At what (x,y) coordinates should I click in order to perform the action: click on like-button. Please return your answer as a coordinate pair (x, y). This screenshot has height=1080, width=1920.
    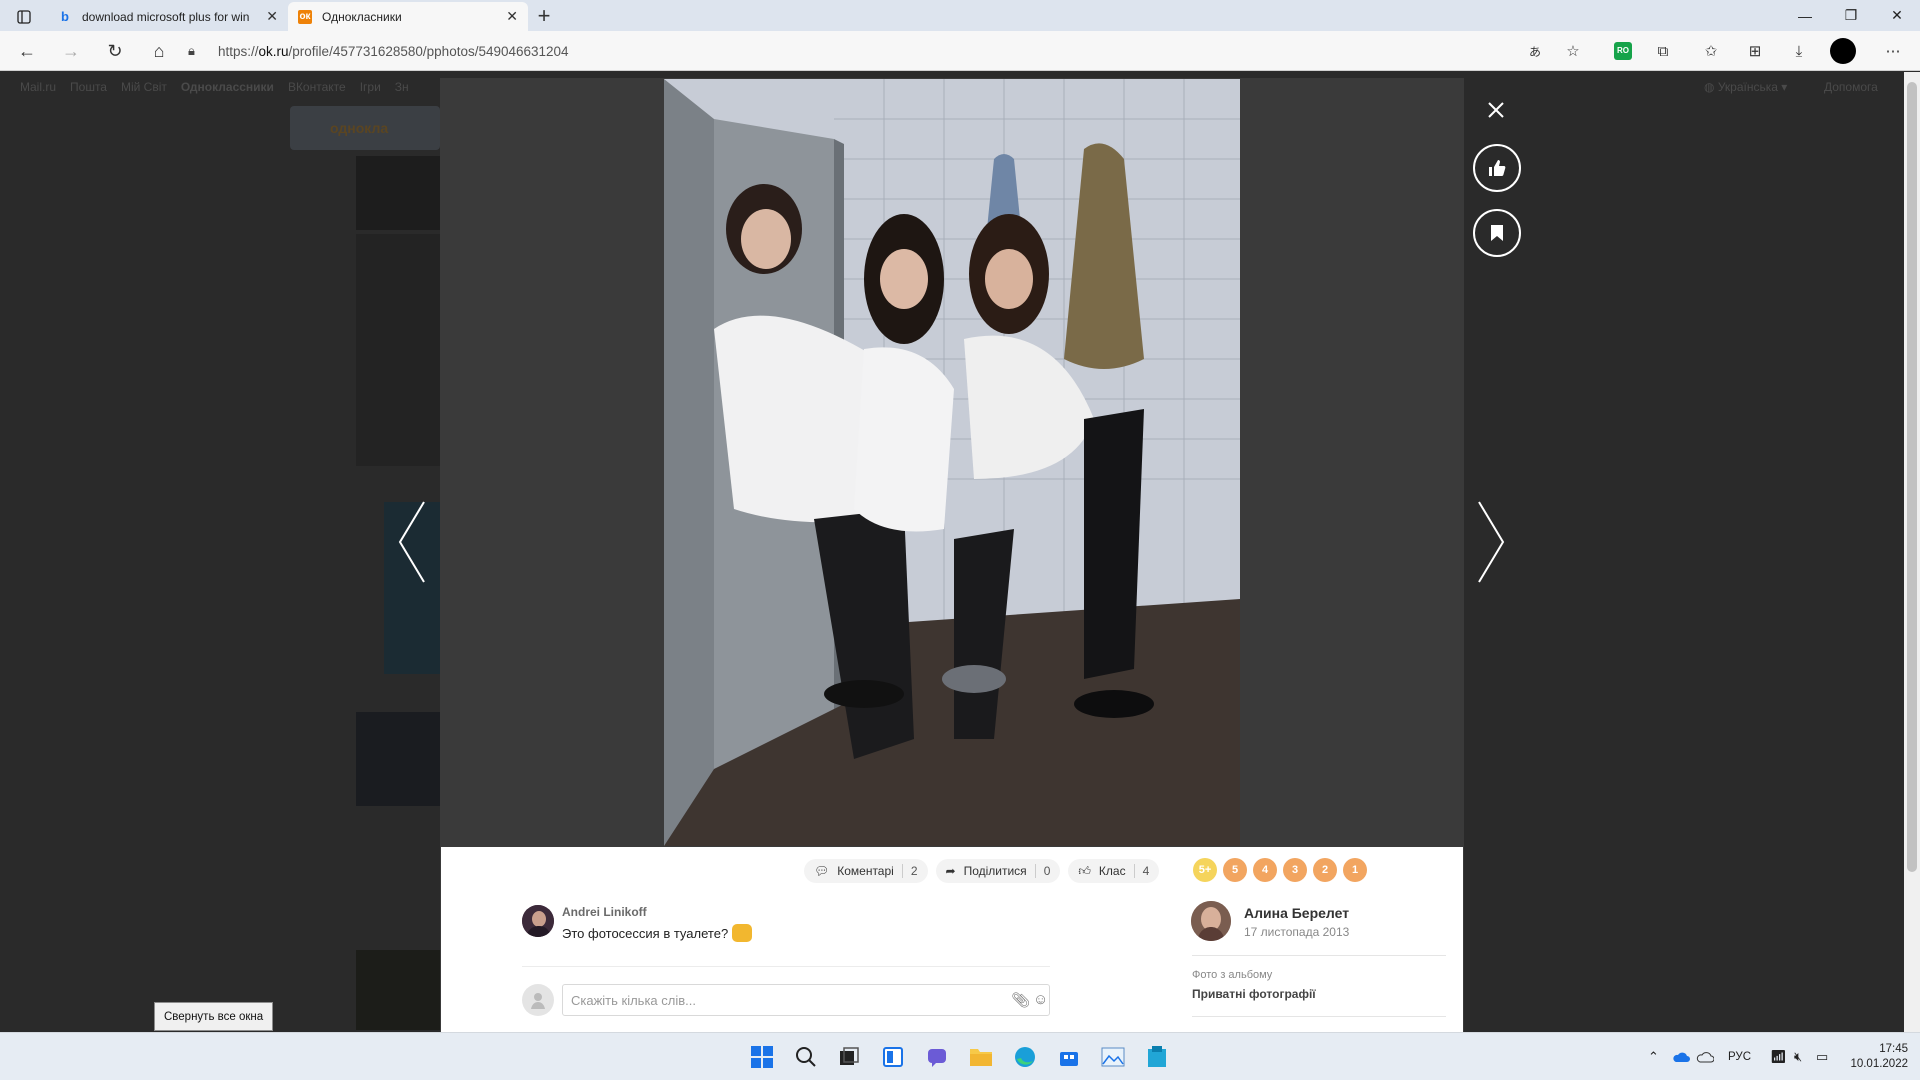
    Looking at the image, I should click on (1497, 168).